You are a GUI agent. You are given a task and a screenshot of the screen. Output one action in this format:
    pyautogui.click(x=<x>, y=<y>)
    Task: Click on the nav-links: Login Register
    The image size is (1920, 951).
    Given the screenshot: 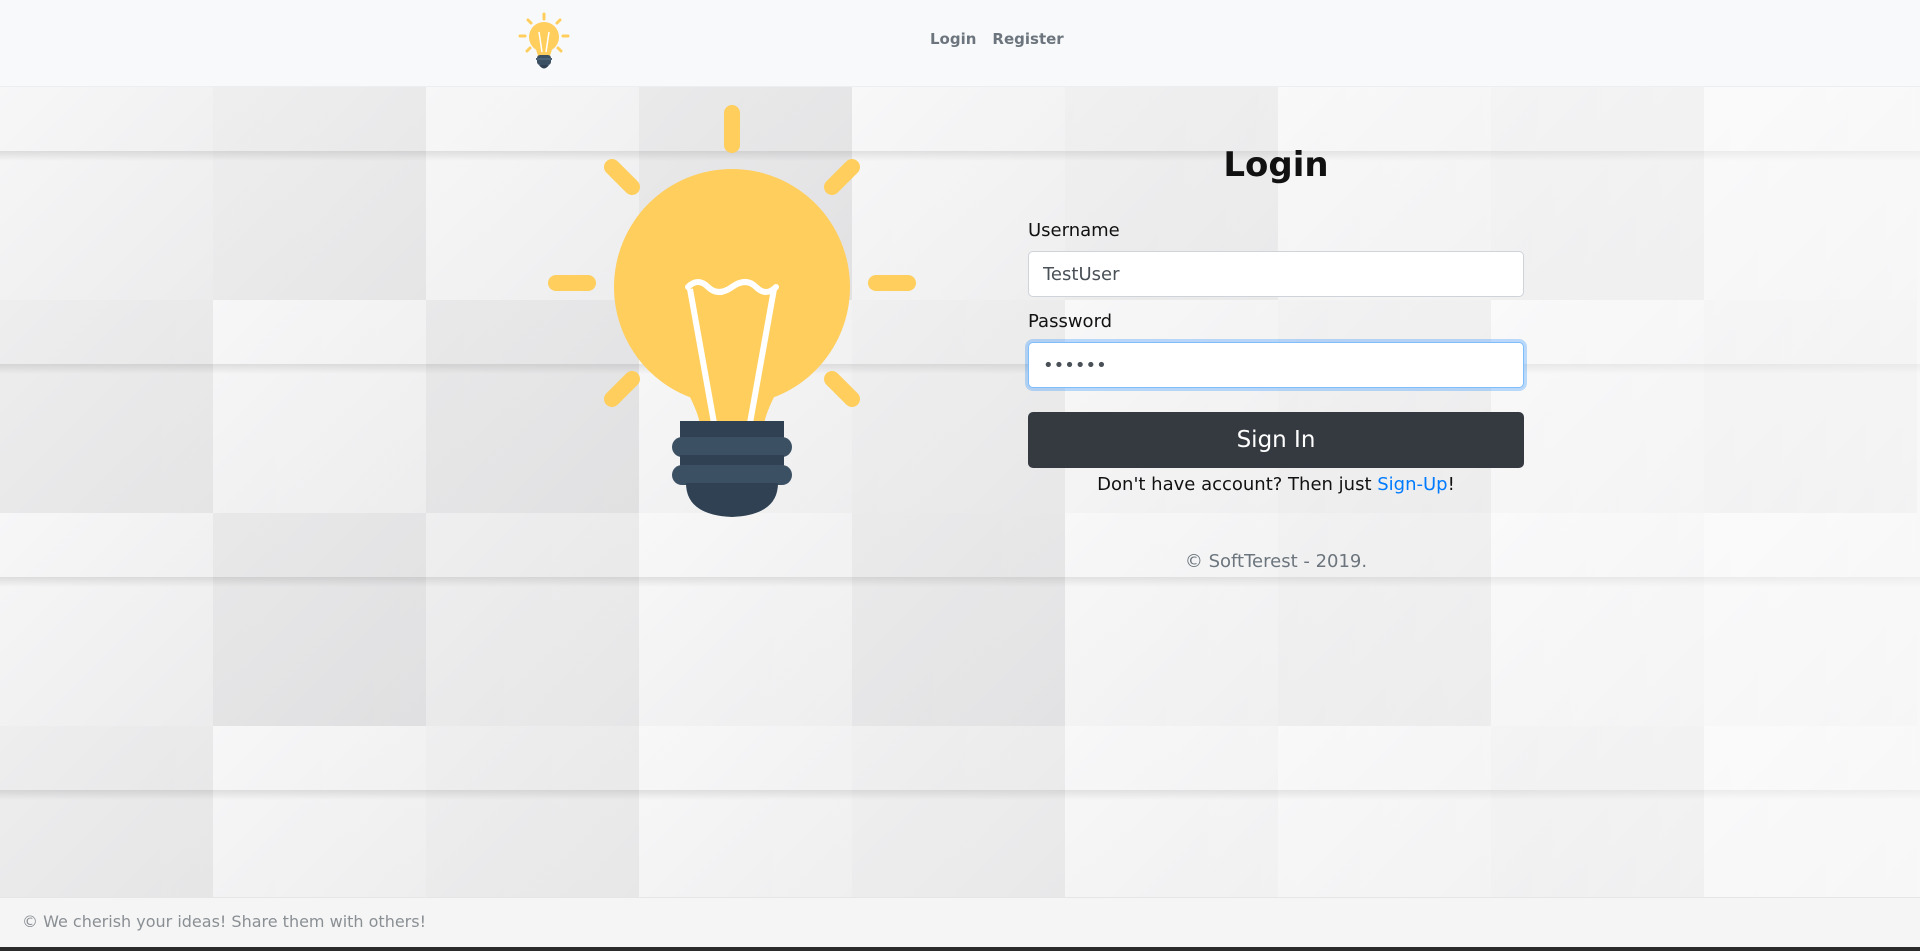 What is the action you would take?
    pyautogui.click(x=997, y=39)
    